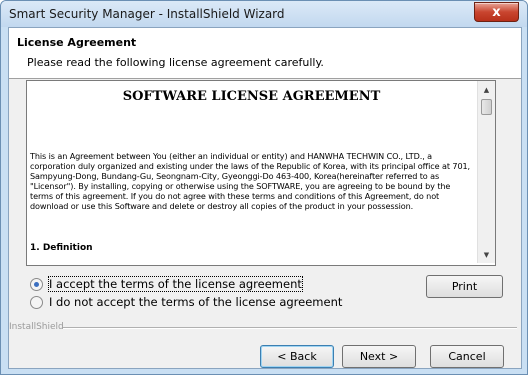 The image size is (528, 375). Describe the element at coordinates (77, 42) in the screenshot. I see `page-title: License Agreement` at that location.